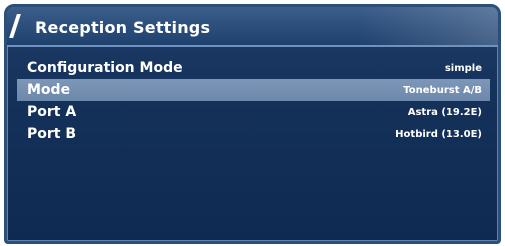 This screenshot has height=246, width=505. I want to click on setting-row-mode: Mode Toneburst A/B, so click(253, 90).